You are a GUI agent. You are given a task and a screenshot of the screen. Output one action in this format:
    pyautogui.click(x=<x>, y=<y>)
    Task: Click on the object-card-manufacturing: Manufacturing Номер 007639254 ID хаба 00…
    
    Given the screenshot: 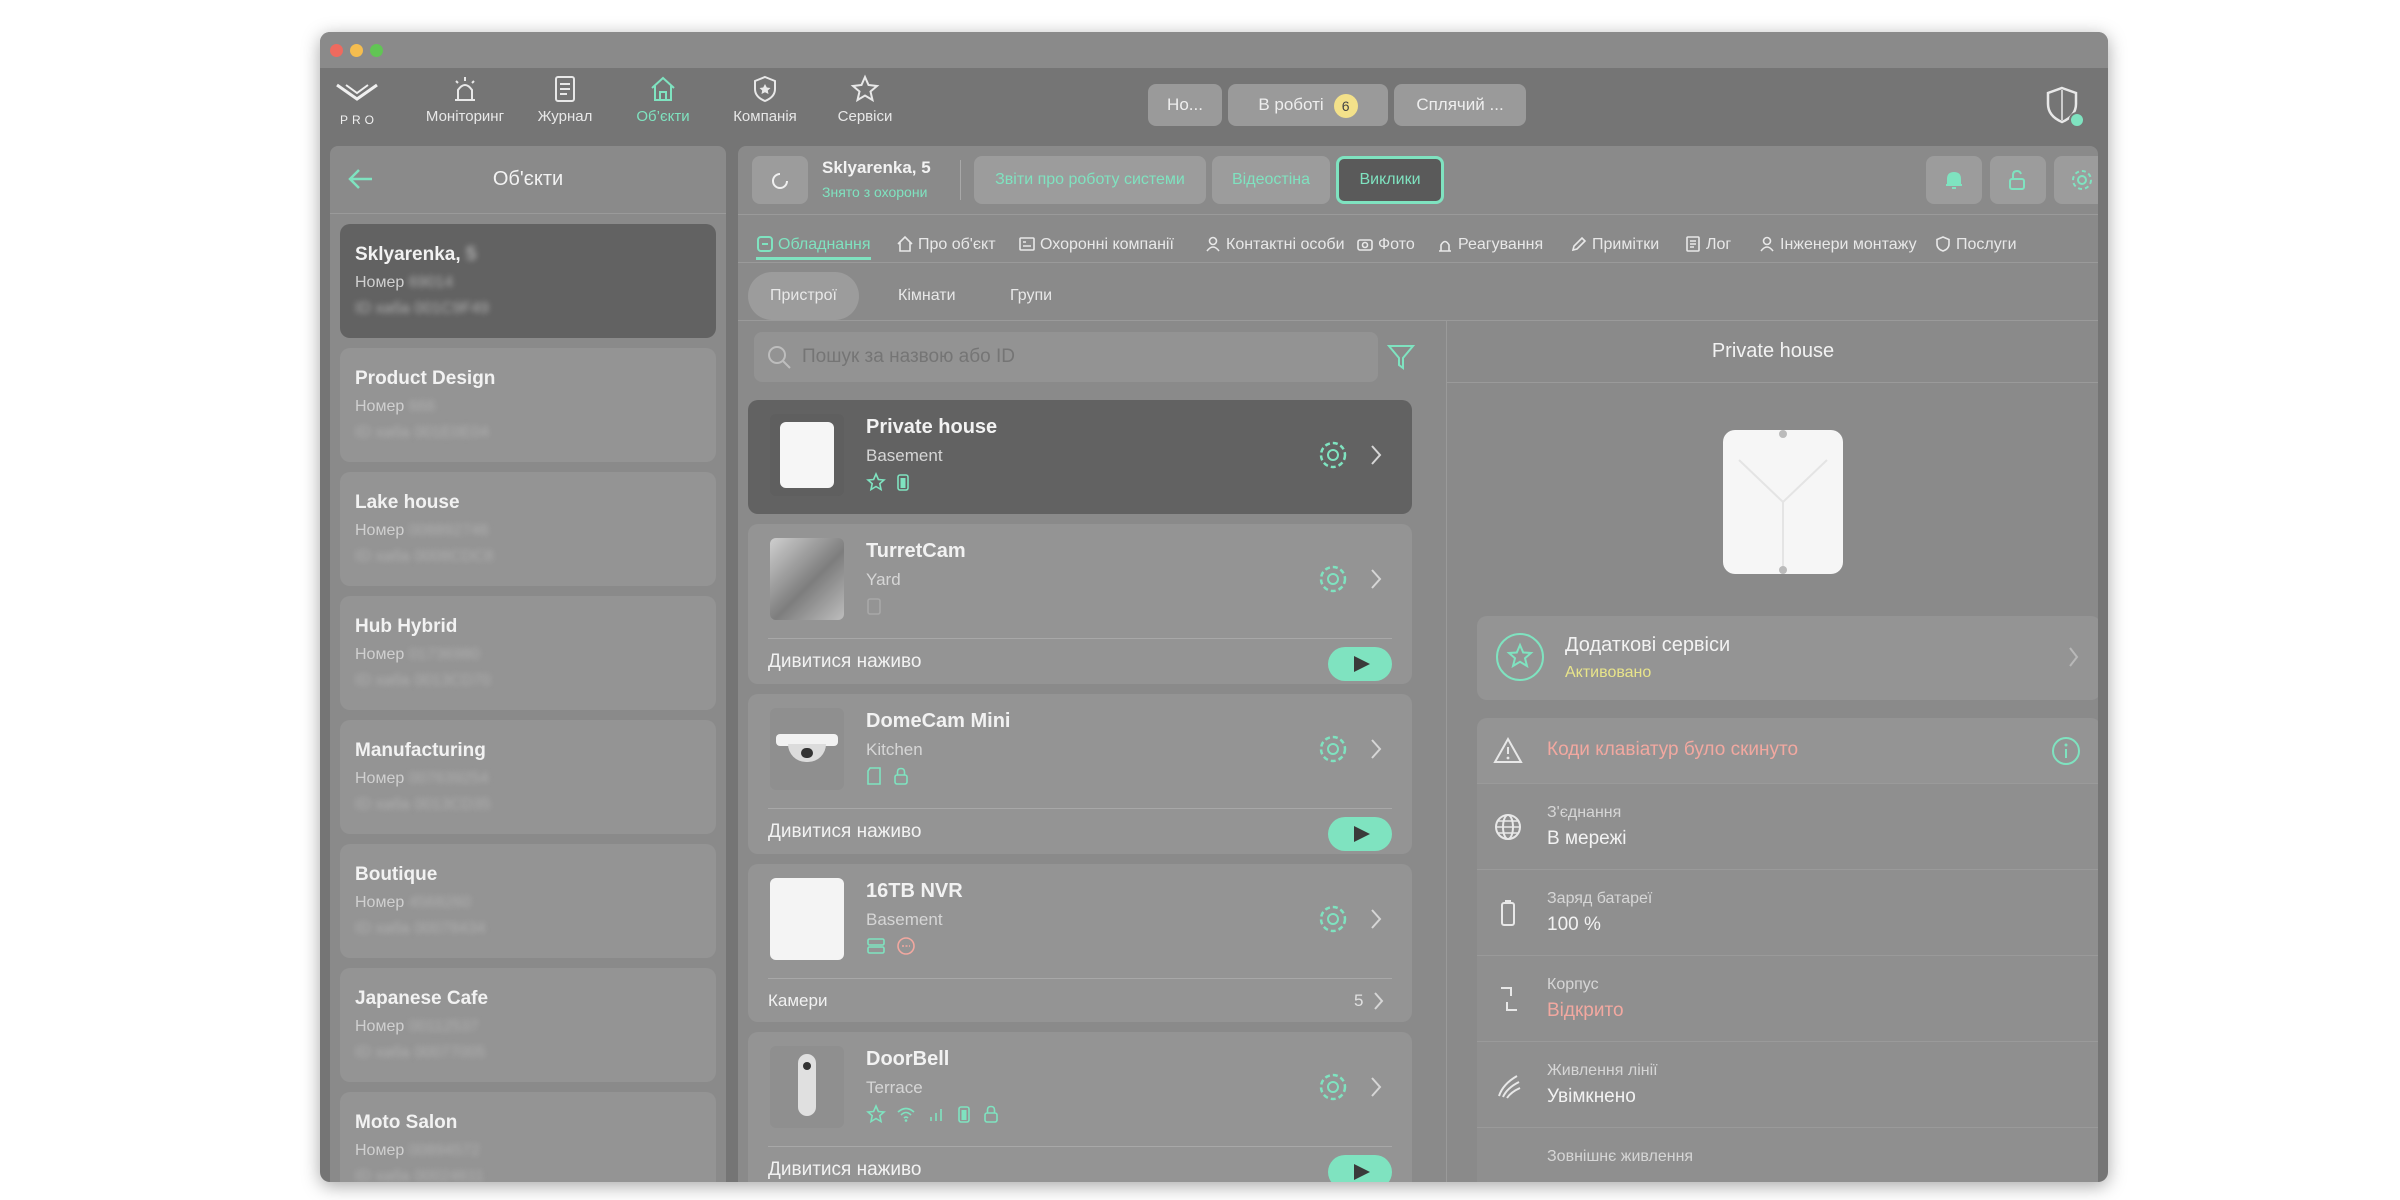 What is the action you would take?
    pyautogui.click(x=528, y=777)
    